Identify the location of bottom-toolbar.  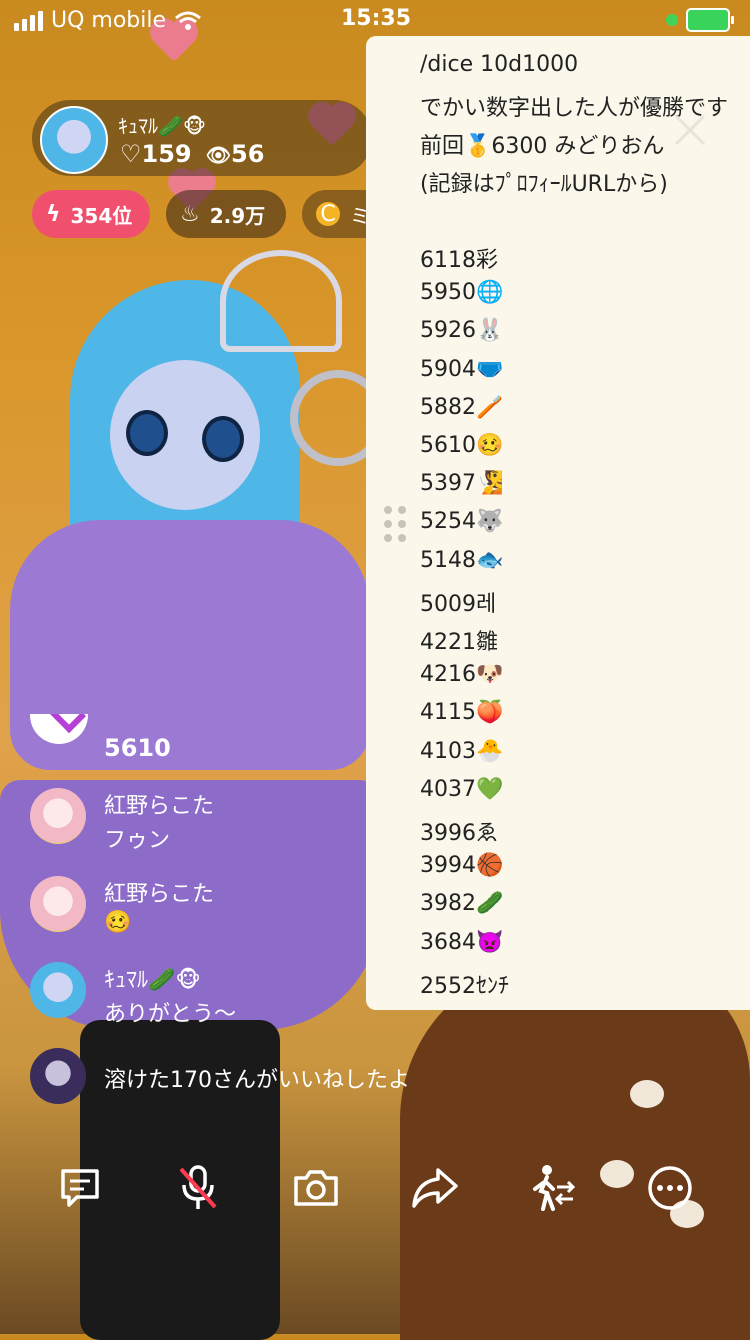
(375, 1190).